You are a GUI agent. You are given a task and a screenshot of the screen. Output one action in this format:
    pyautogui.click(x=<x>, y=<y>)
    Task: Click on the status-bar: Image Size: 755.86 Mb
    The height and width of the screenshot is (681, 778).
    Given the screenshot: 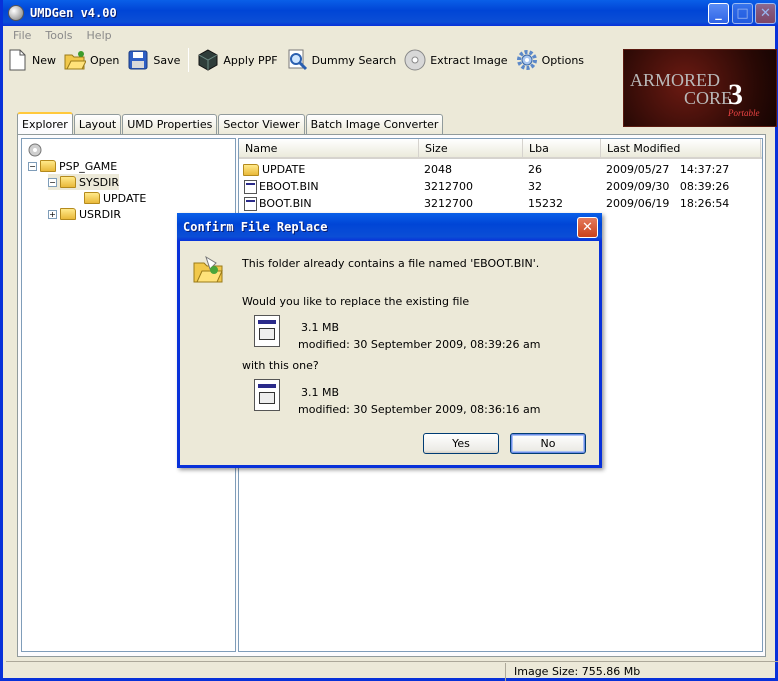 What is the action you would take?
    pyautogui.click(x=392, y=671)
    